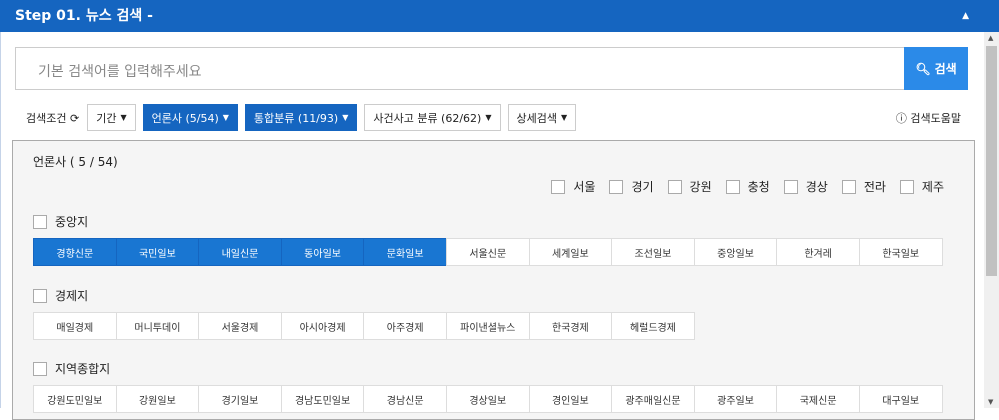 The width and height of the screenshot is (999, 420). Describe the element at coordinates (487, 326) in the screenshot. I see `press-item: 파이낸셜뉴스` at that location.